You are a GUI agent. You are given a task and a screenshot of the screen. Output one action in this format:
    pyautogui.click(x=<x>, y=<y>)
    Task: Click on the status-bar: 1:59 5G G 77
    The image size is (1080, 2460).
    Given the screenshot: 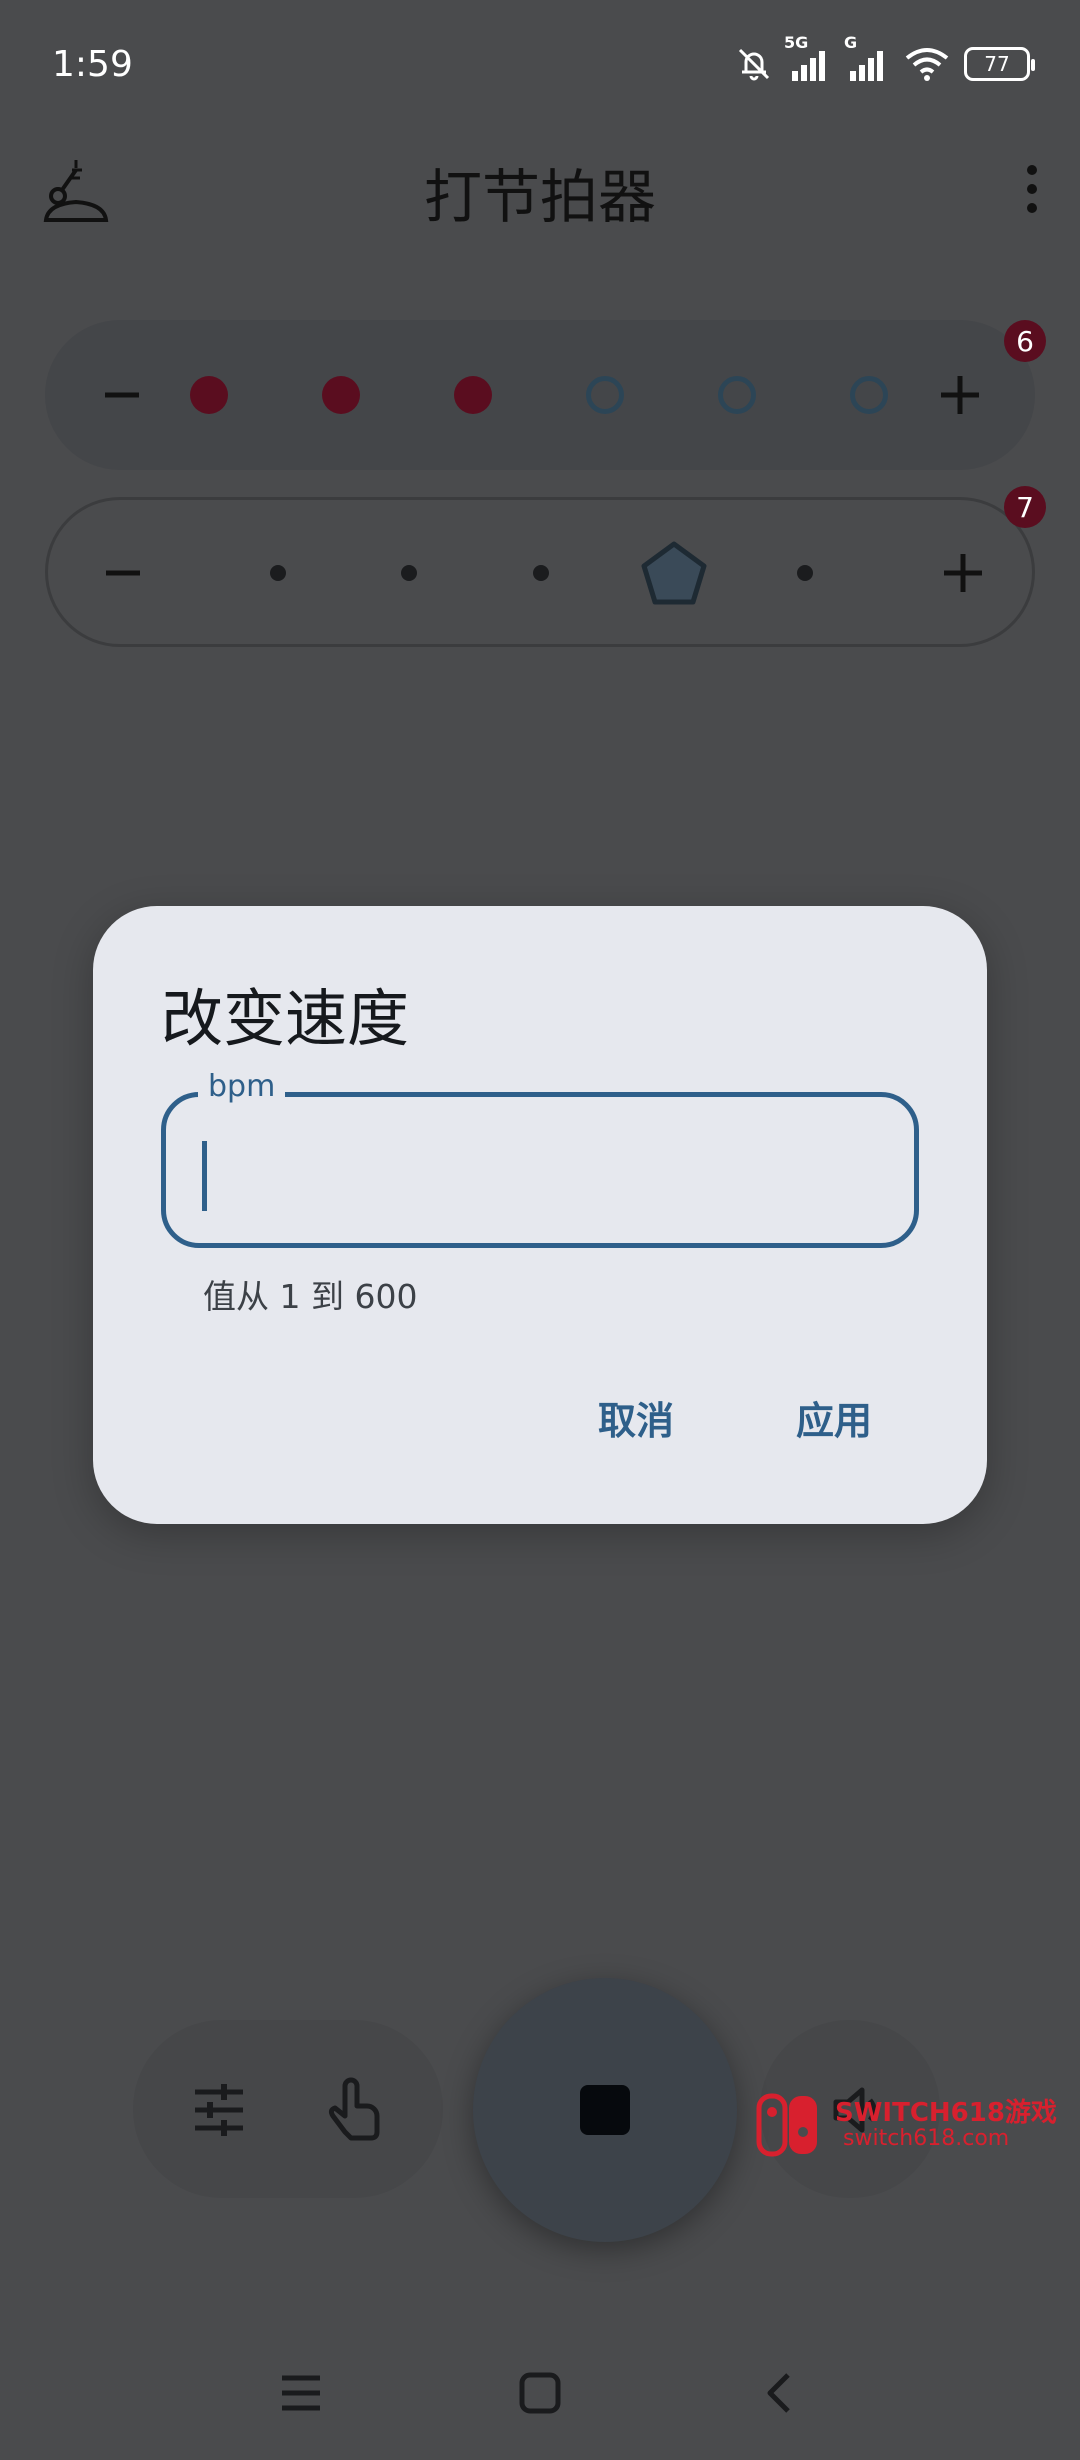 What is the action you would take?
    pyautogui.click(x=540, y=65)
    